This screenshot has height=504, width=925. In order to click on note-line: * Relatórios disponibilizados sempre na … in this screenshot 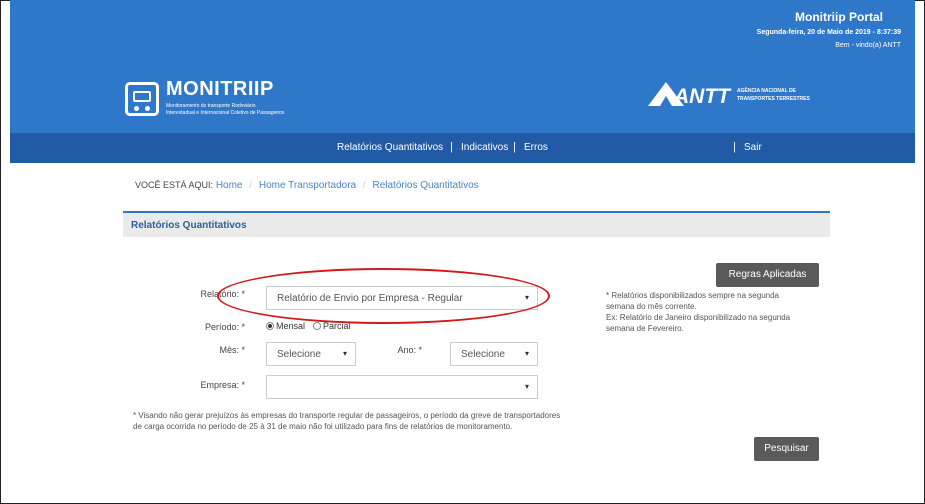, I will do `click(692, 295)`.